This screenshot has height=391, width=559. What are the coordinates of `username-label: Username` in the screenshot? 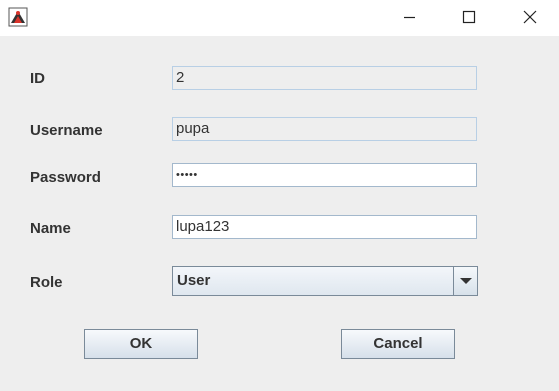 It's located at (66, 130).